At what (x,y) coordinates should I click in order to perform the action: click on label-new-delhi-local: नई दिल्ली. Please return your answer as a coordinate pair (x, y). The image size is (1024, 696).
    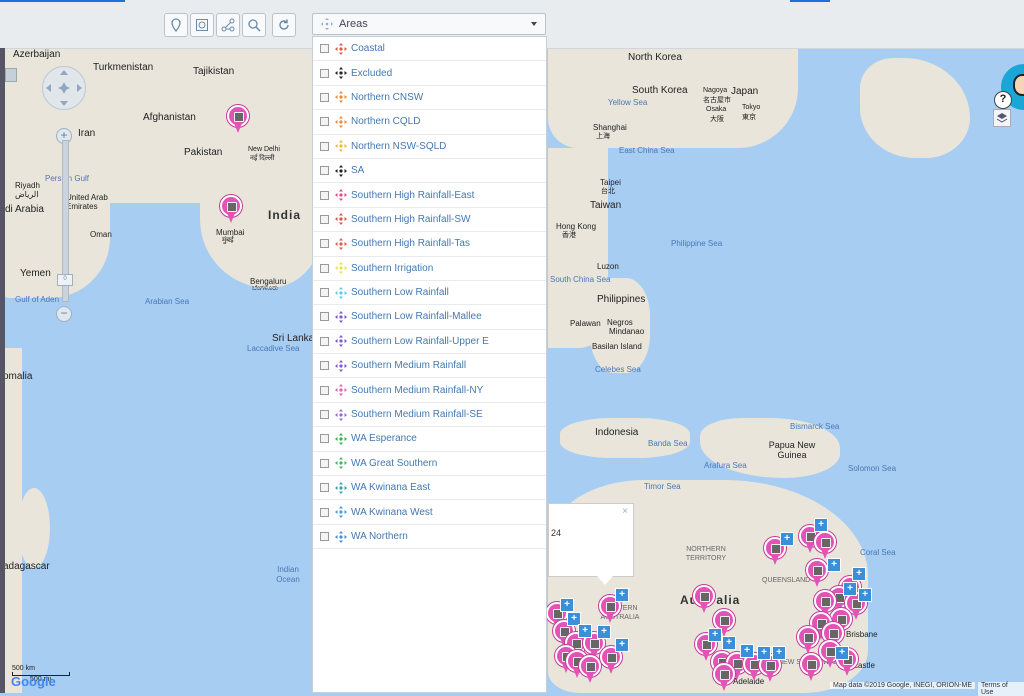
    Looking at the image, I should click on (262, 158).